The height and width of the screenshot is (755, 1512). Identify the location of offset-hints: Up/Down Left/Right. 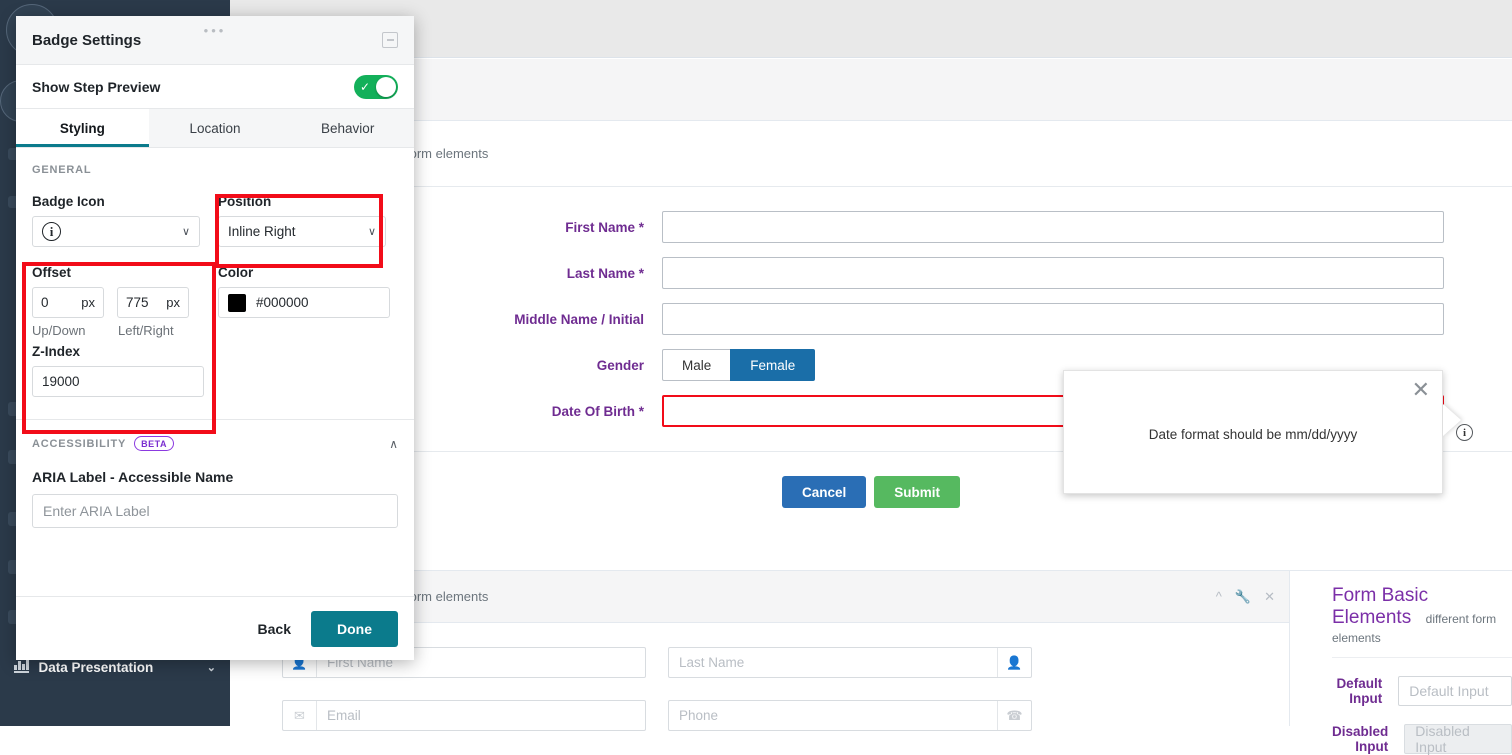
(116, 330).